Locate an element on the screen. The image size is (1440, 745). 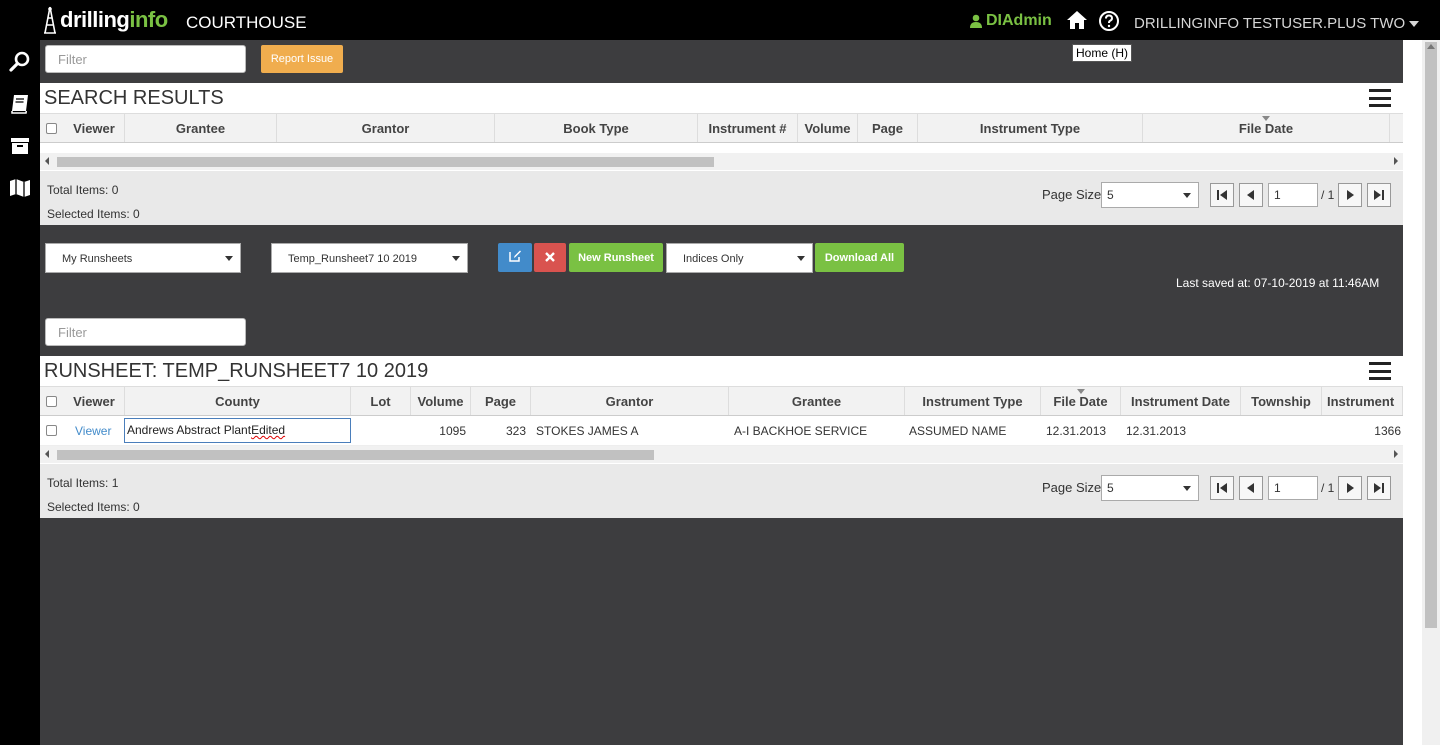
report-issue-button: Report Issue is located at coordinates (302, 59).